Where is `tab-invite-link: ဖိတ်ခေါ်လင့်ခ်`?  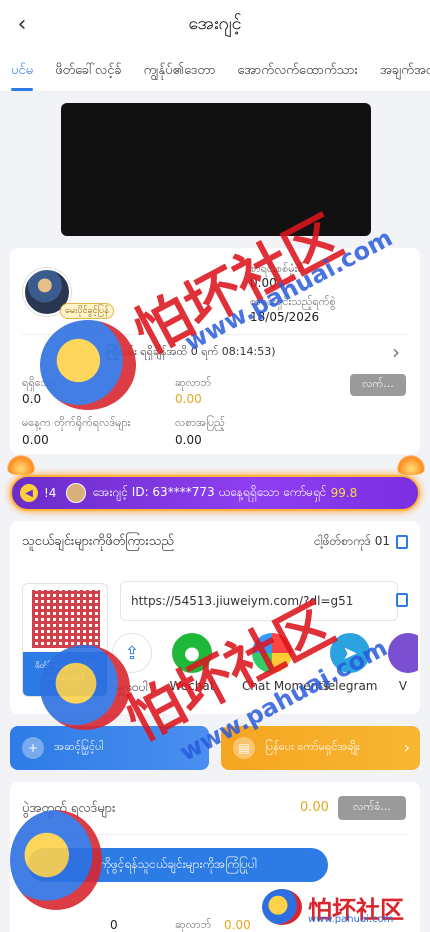 tab-invite-link: ဖိတ်ခေါ်လင့်ခ် is located at coordinates (88, 69).